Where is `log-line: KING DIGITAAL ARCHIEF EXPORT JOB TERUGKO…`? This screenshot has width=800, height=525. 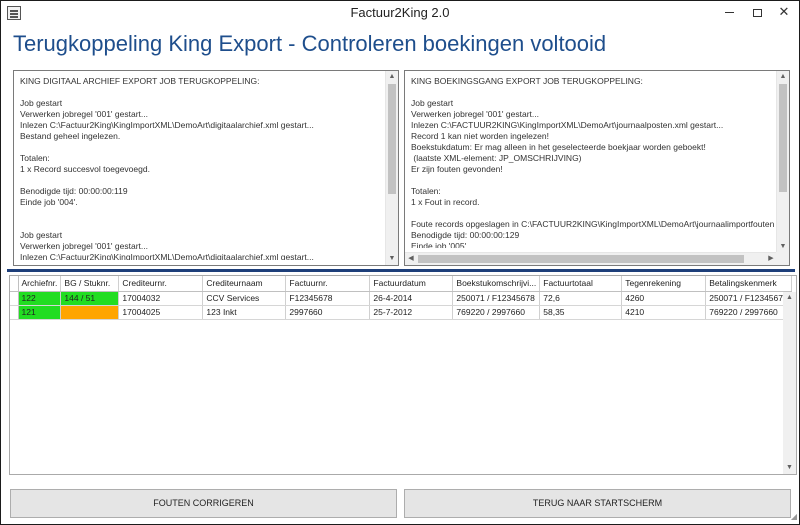
log-line: KING DIGITAAL ARCHIEF EXPORT JOB TERUGKO… is located at coordinates (140, 81).